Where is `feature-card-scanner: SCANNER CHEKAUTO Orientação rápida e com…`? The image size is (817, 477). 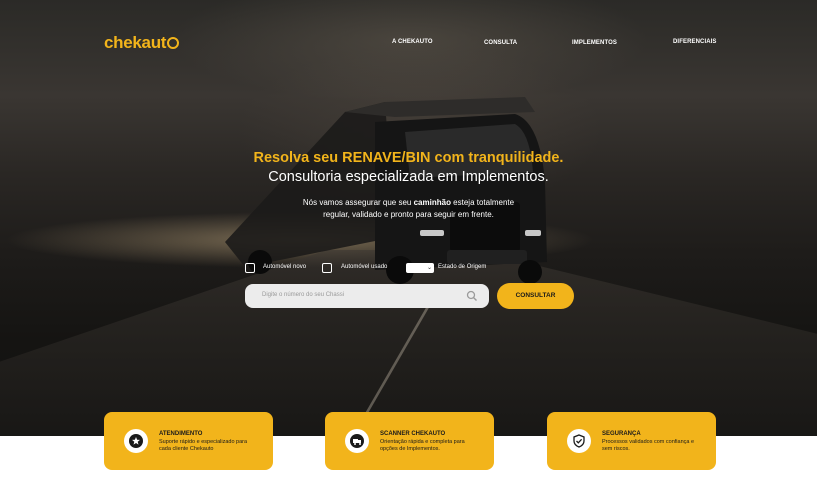
feature-card-scanner: SCANNER CHEKAUTO Orientação rápida e com… is located at coordinates (409, 441).